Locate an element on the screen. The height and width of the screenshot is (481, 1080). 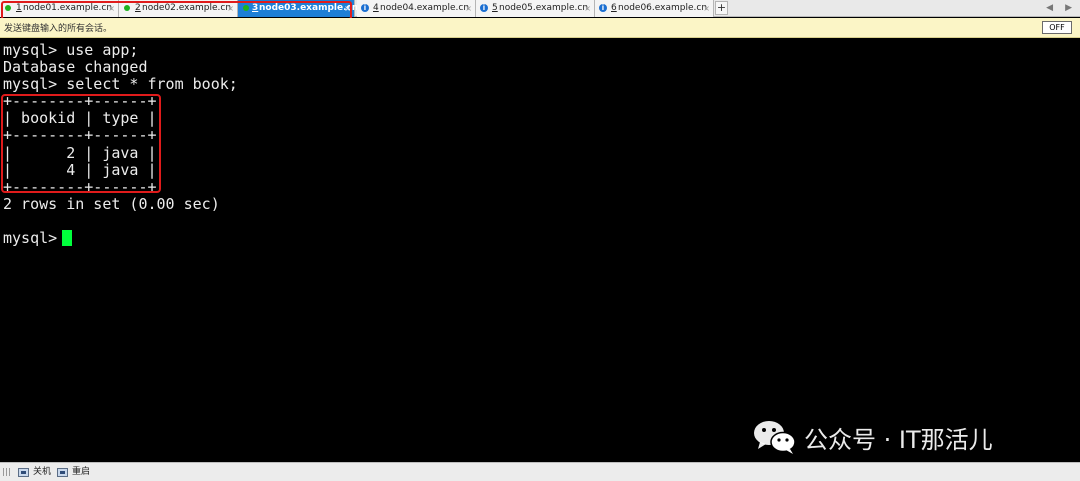
tab-scroll-right-icon: ▶ is located at coordinates (1068, 8).